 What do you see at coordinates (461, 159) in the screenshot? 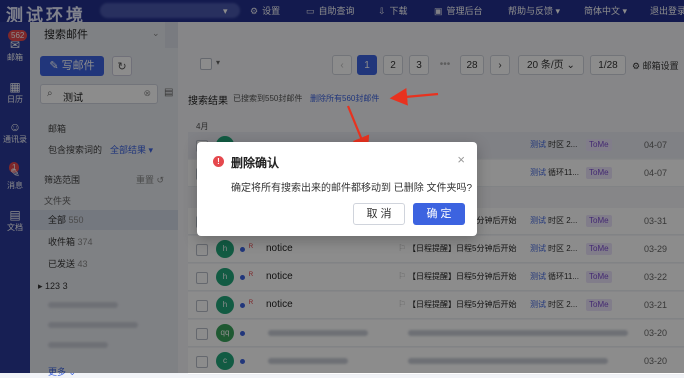
I see `close-icon: ×` at bounding box center [461, 159].